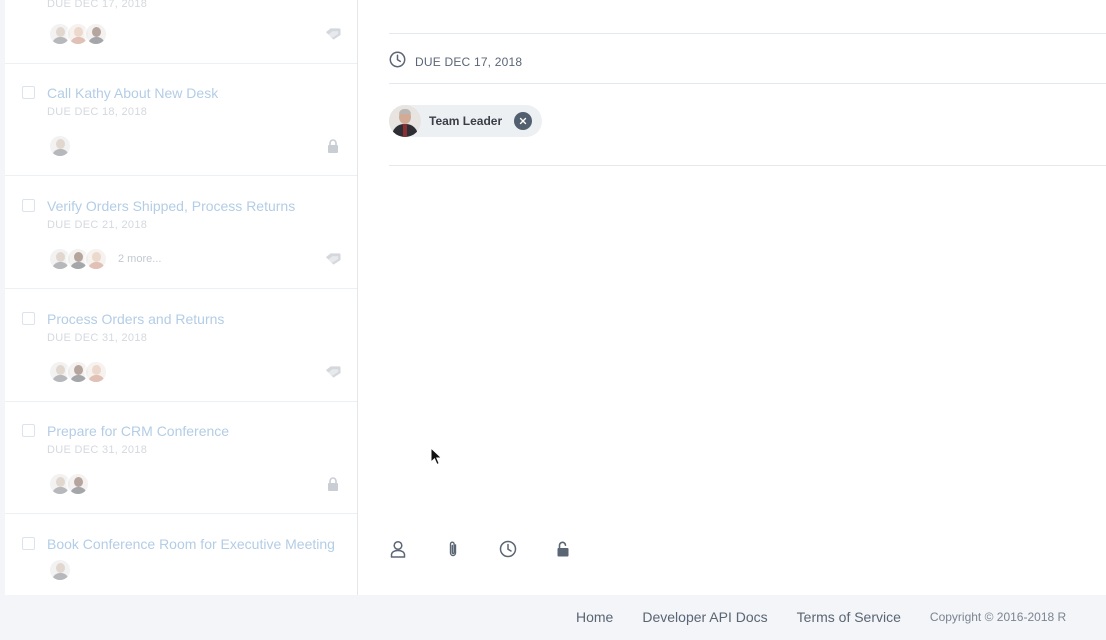 The image size is (1106, 640). Describe the element at coordinates (594, 617) in the screenshot. I see `footer-link-home: Home` at that location.